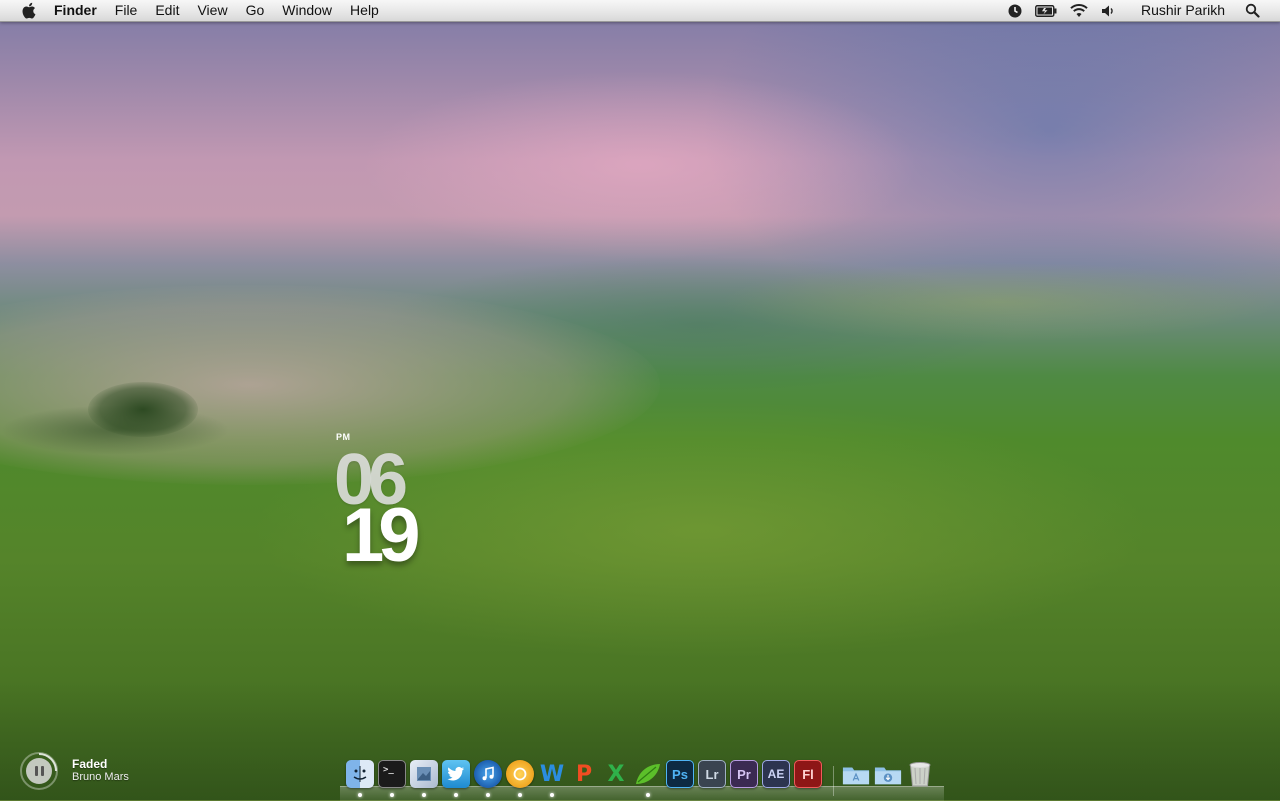  What do you see at coordinates (648, 774) in the screenshot?
I see `dock-growl-icon` at bounding box center [648, 774].